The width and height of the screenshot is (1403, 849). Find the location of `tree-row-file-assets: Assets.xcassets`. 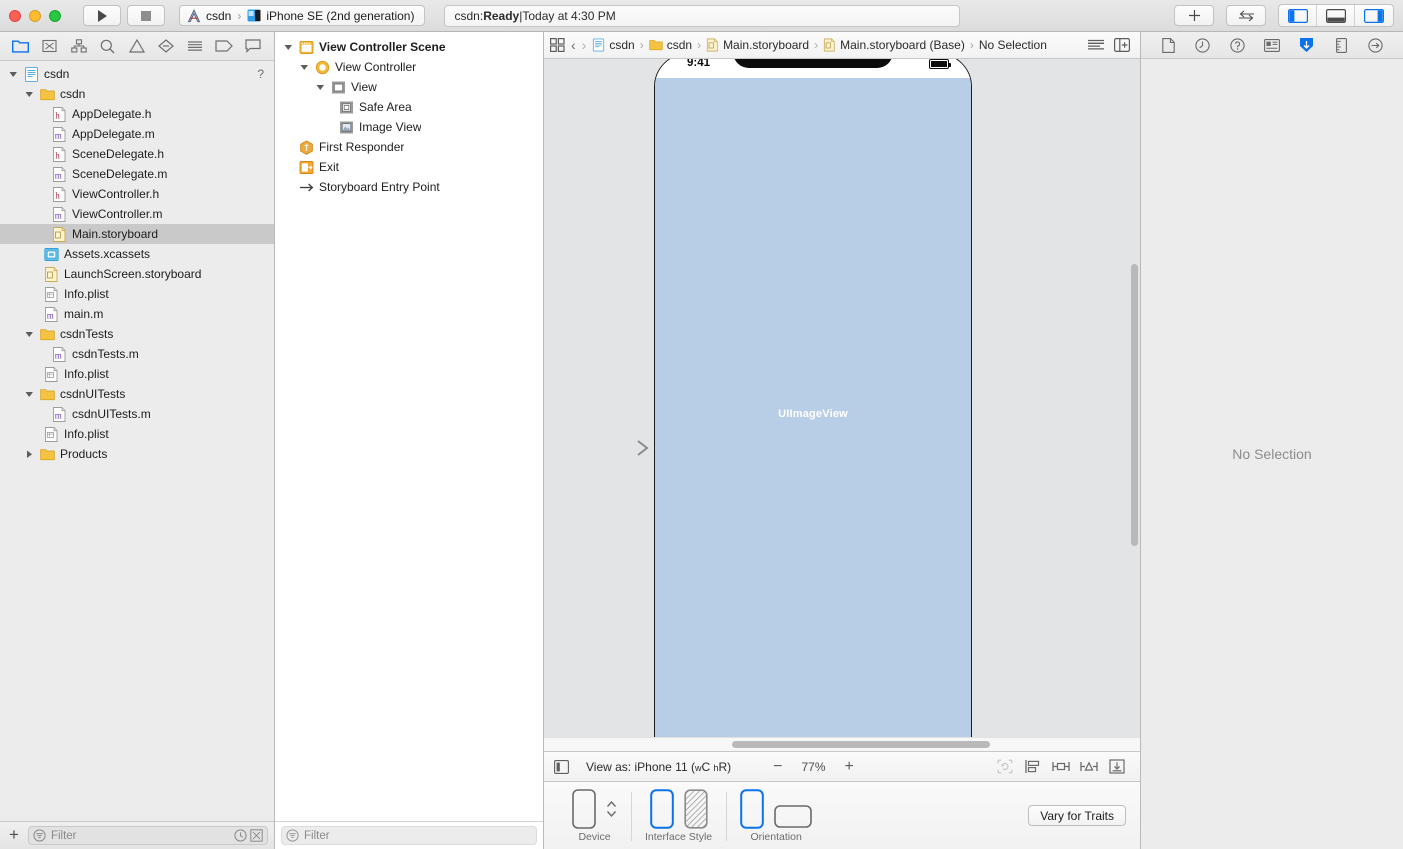

tree-row-file-assets: Assets.xcassets is located at coordinates (137, 254).